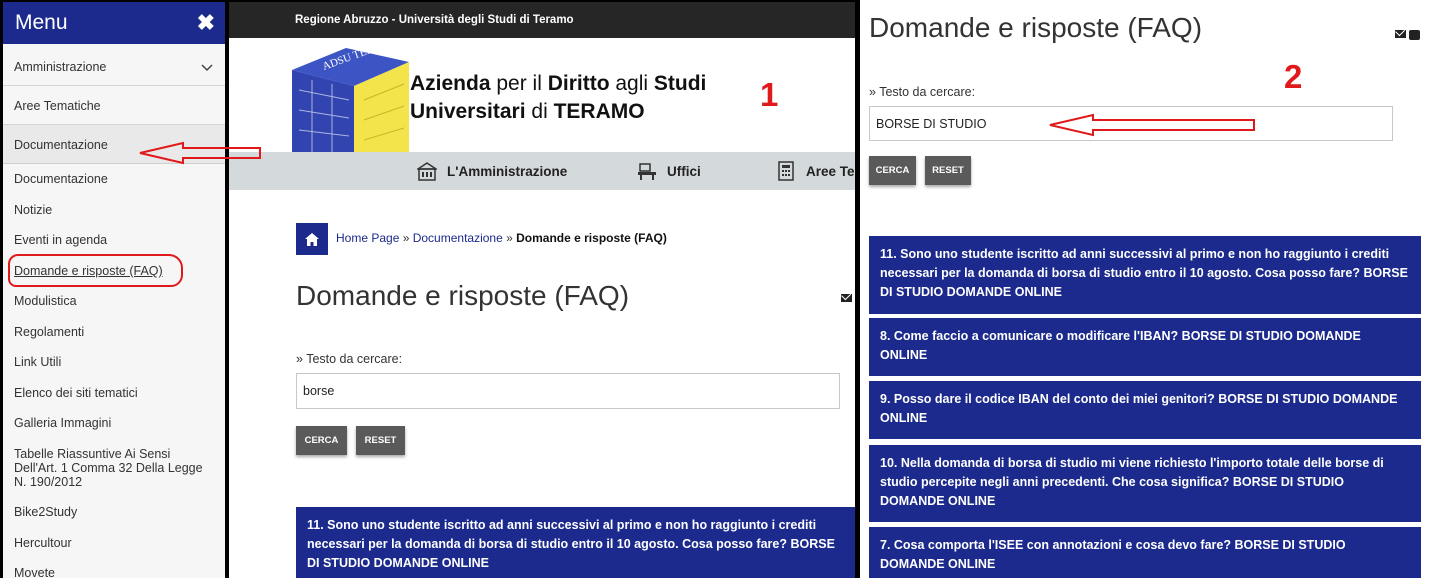 This screenshot has width=1430, height=578. I want to click on brand-word: Studi, so click(680, 83).